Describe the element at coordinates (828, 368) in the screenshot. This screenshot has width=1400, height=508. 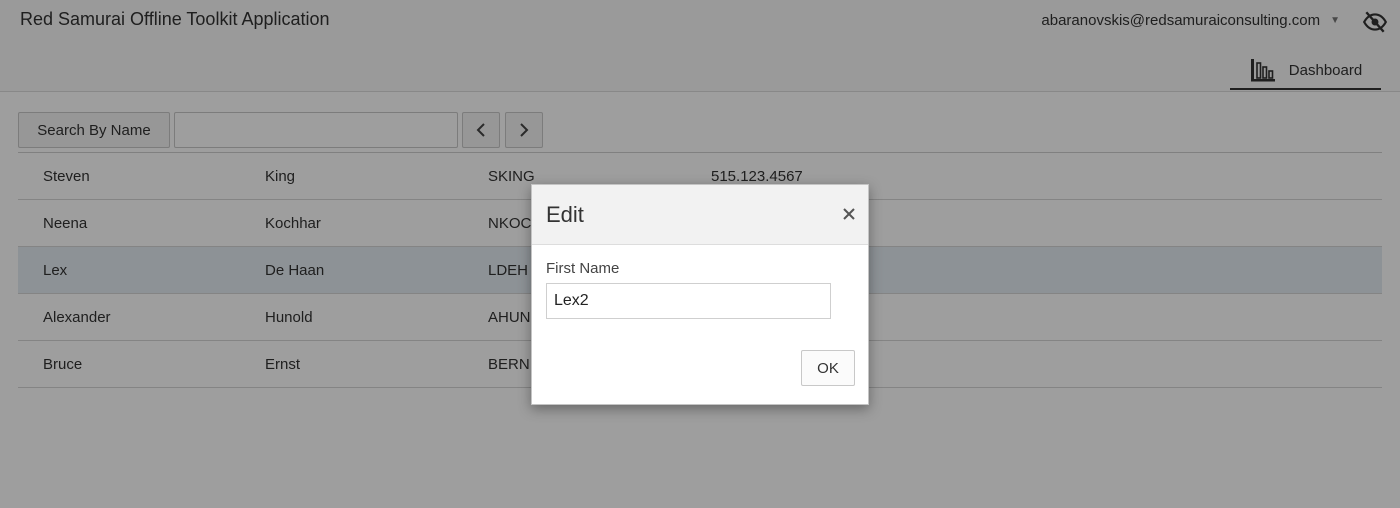
I see `ok-button: OK` at that location.